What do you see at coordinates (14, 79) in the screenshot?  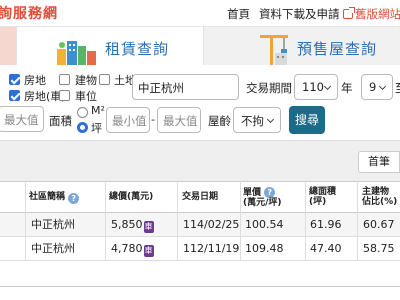 I see `checkbox-house-land` at bounding box center [14, 79].